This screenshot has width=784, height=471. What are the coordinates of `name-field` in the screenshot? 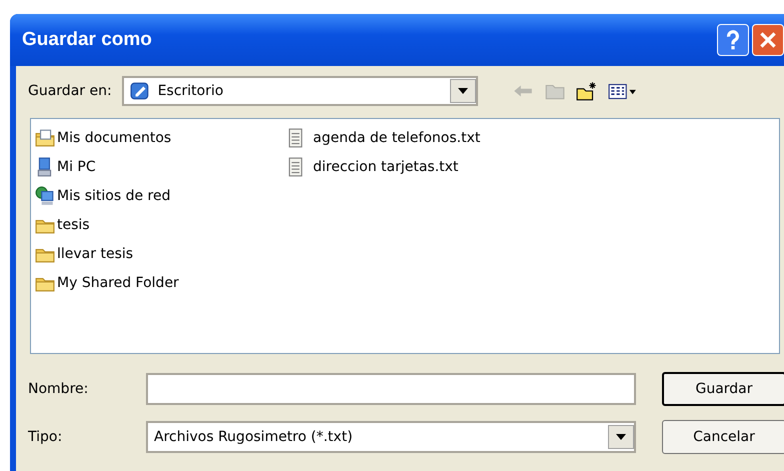 It's located at (391, 389).